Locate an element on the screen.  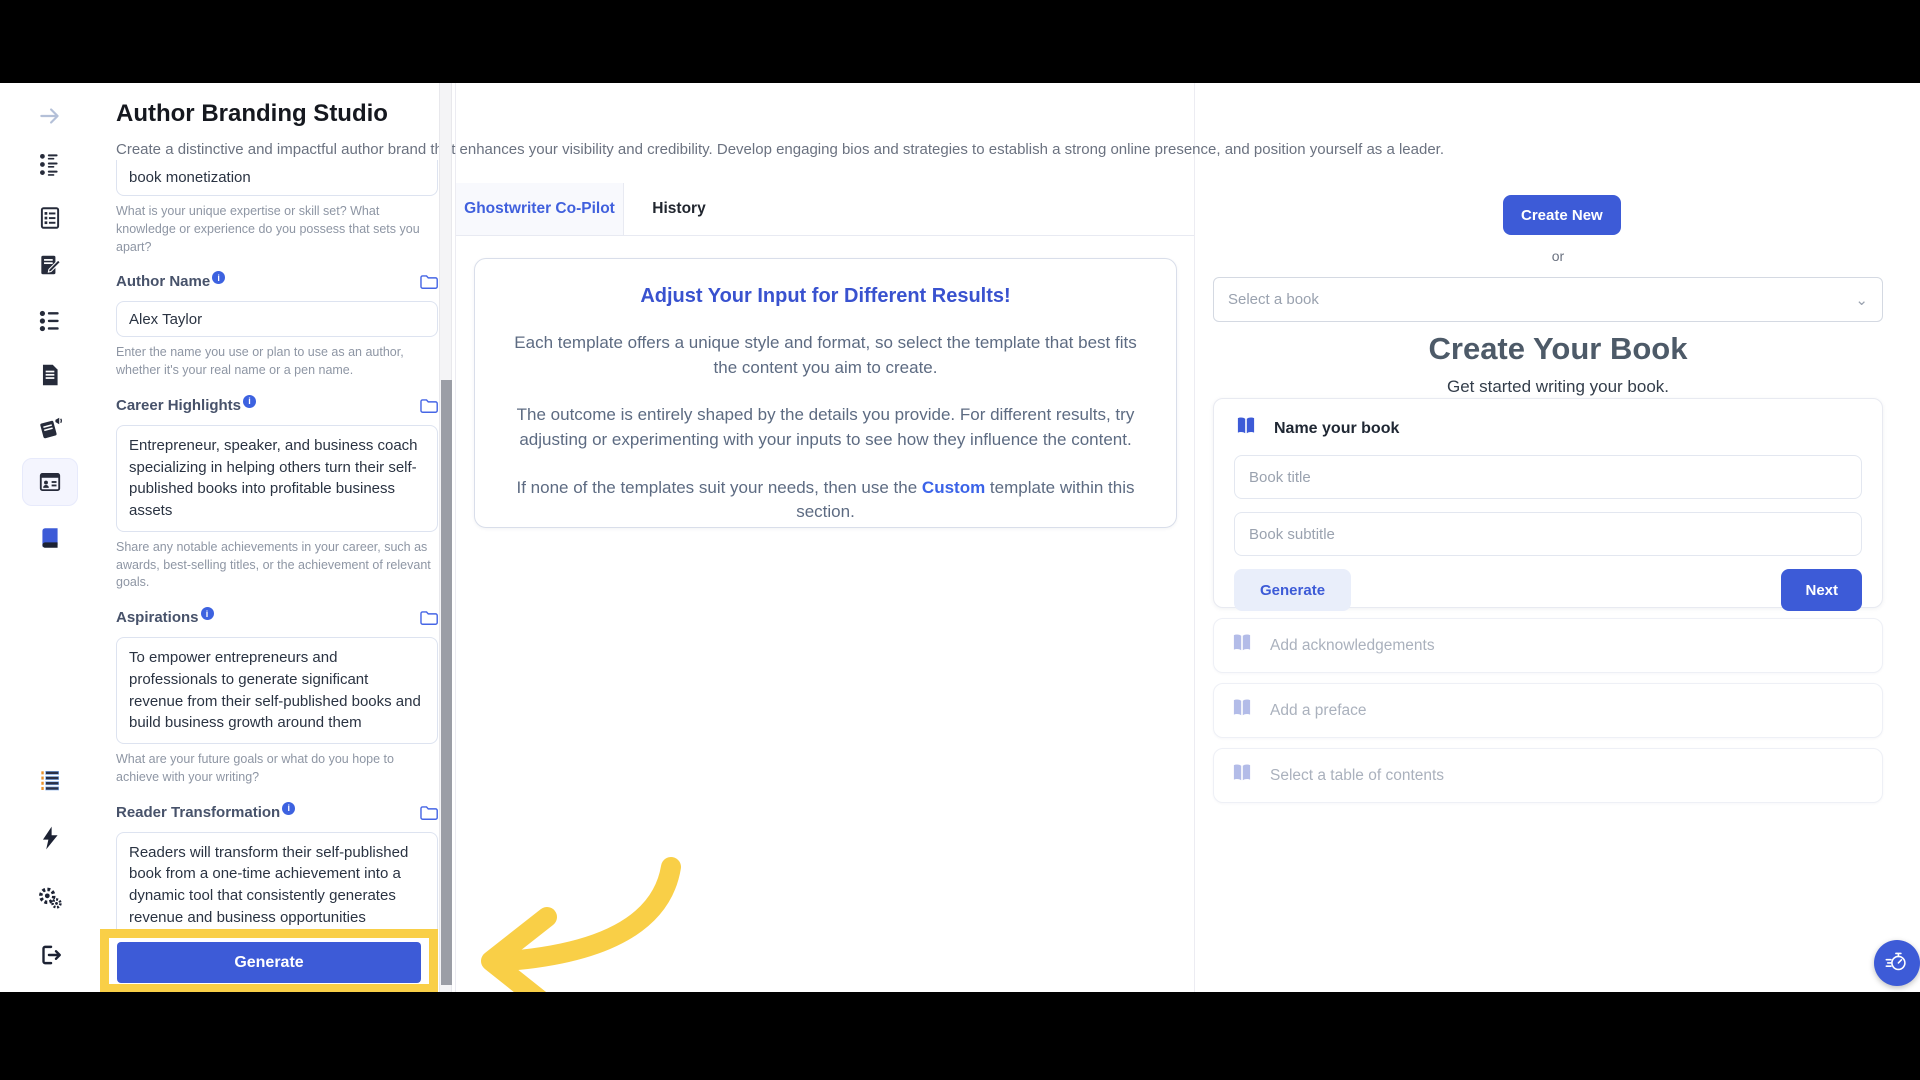
speed-assistant-button is located at coordinates (1897, 963).